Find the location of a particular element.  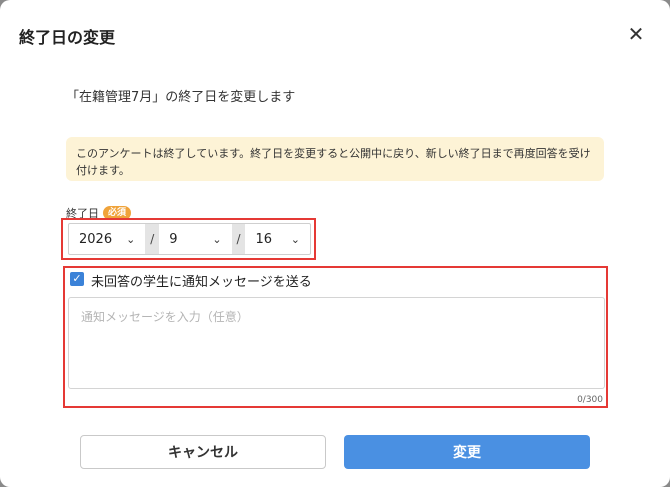

end-date-highlight: 2026 ⌄ / 9 ⌄ / 16 ⌄ is located at coordinates (188, 239).